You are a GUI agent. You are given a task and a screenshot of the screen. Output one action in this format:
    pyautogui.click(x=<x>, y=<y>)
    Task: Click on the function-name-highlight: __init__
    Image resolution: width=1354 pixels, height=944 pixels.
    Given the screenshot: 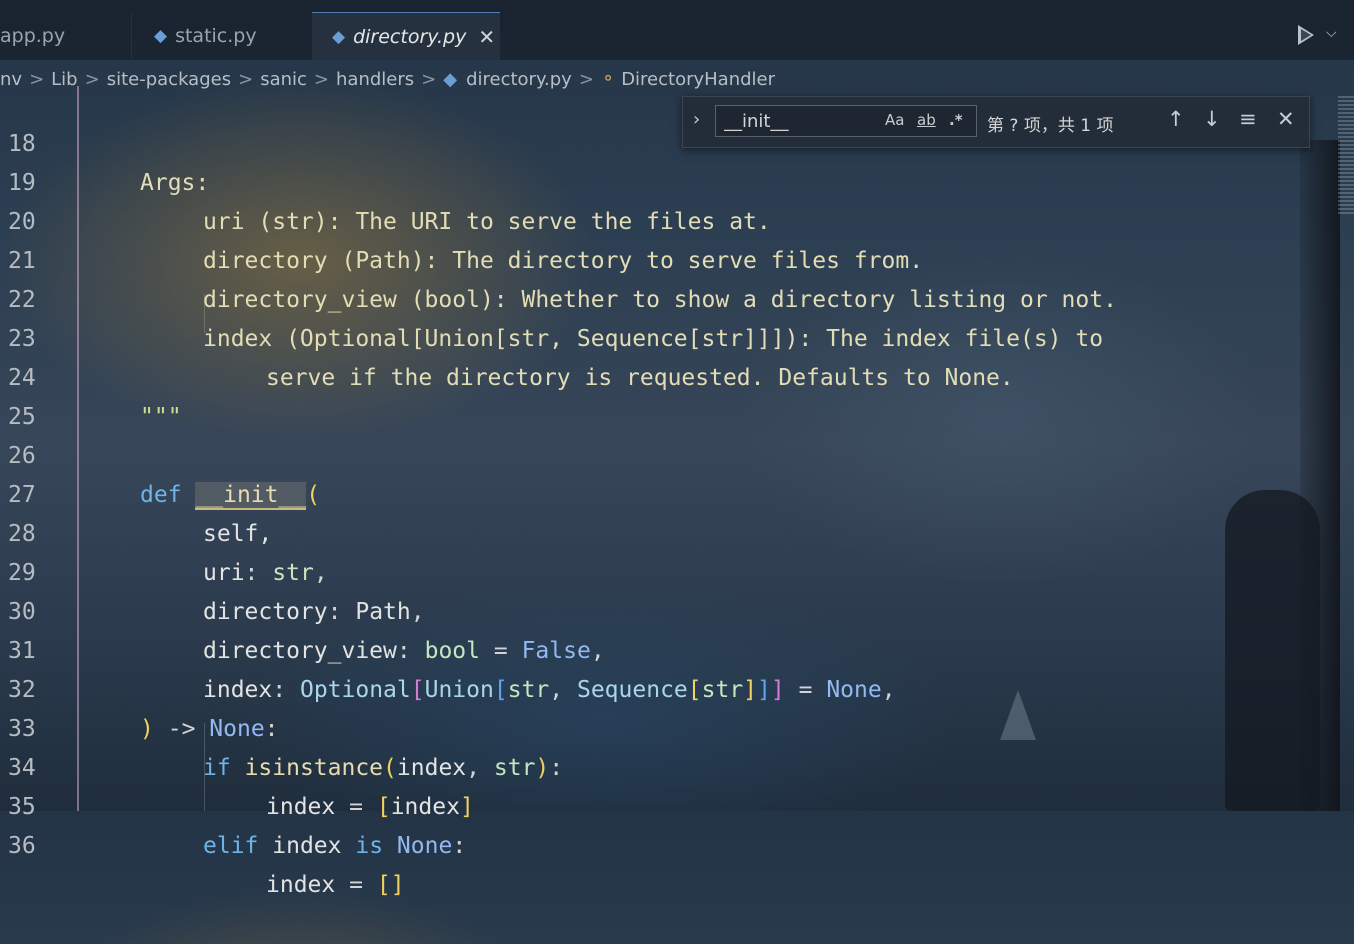 What is the action you would take?
    pyautogui.click(x=251, y=496)
    